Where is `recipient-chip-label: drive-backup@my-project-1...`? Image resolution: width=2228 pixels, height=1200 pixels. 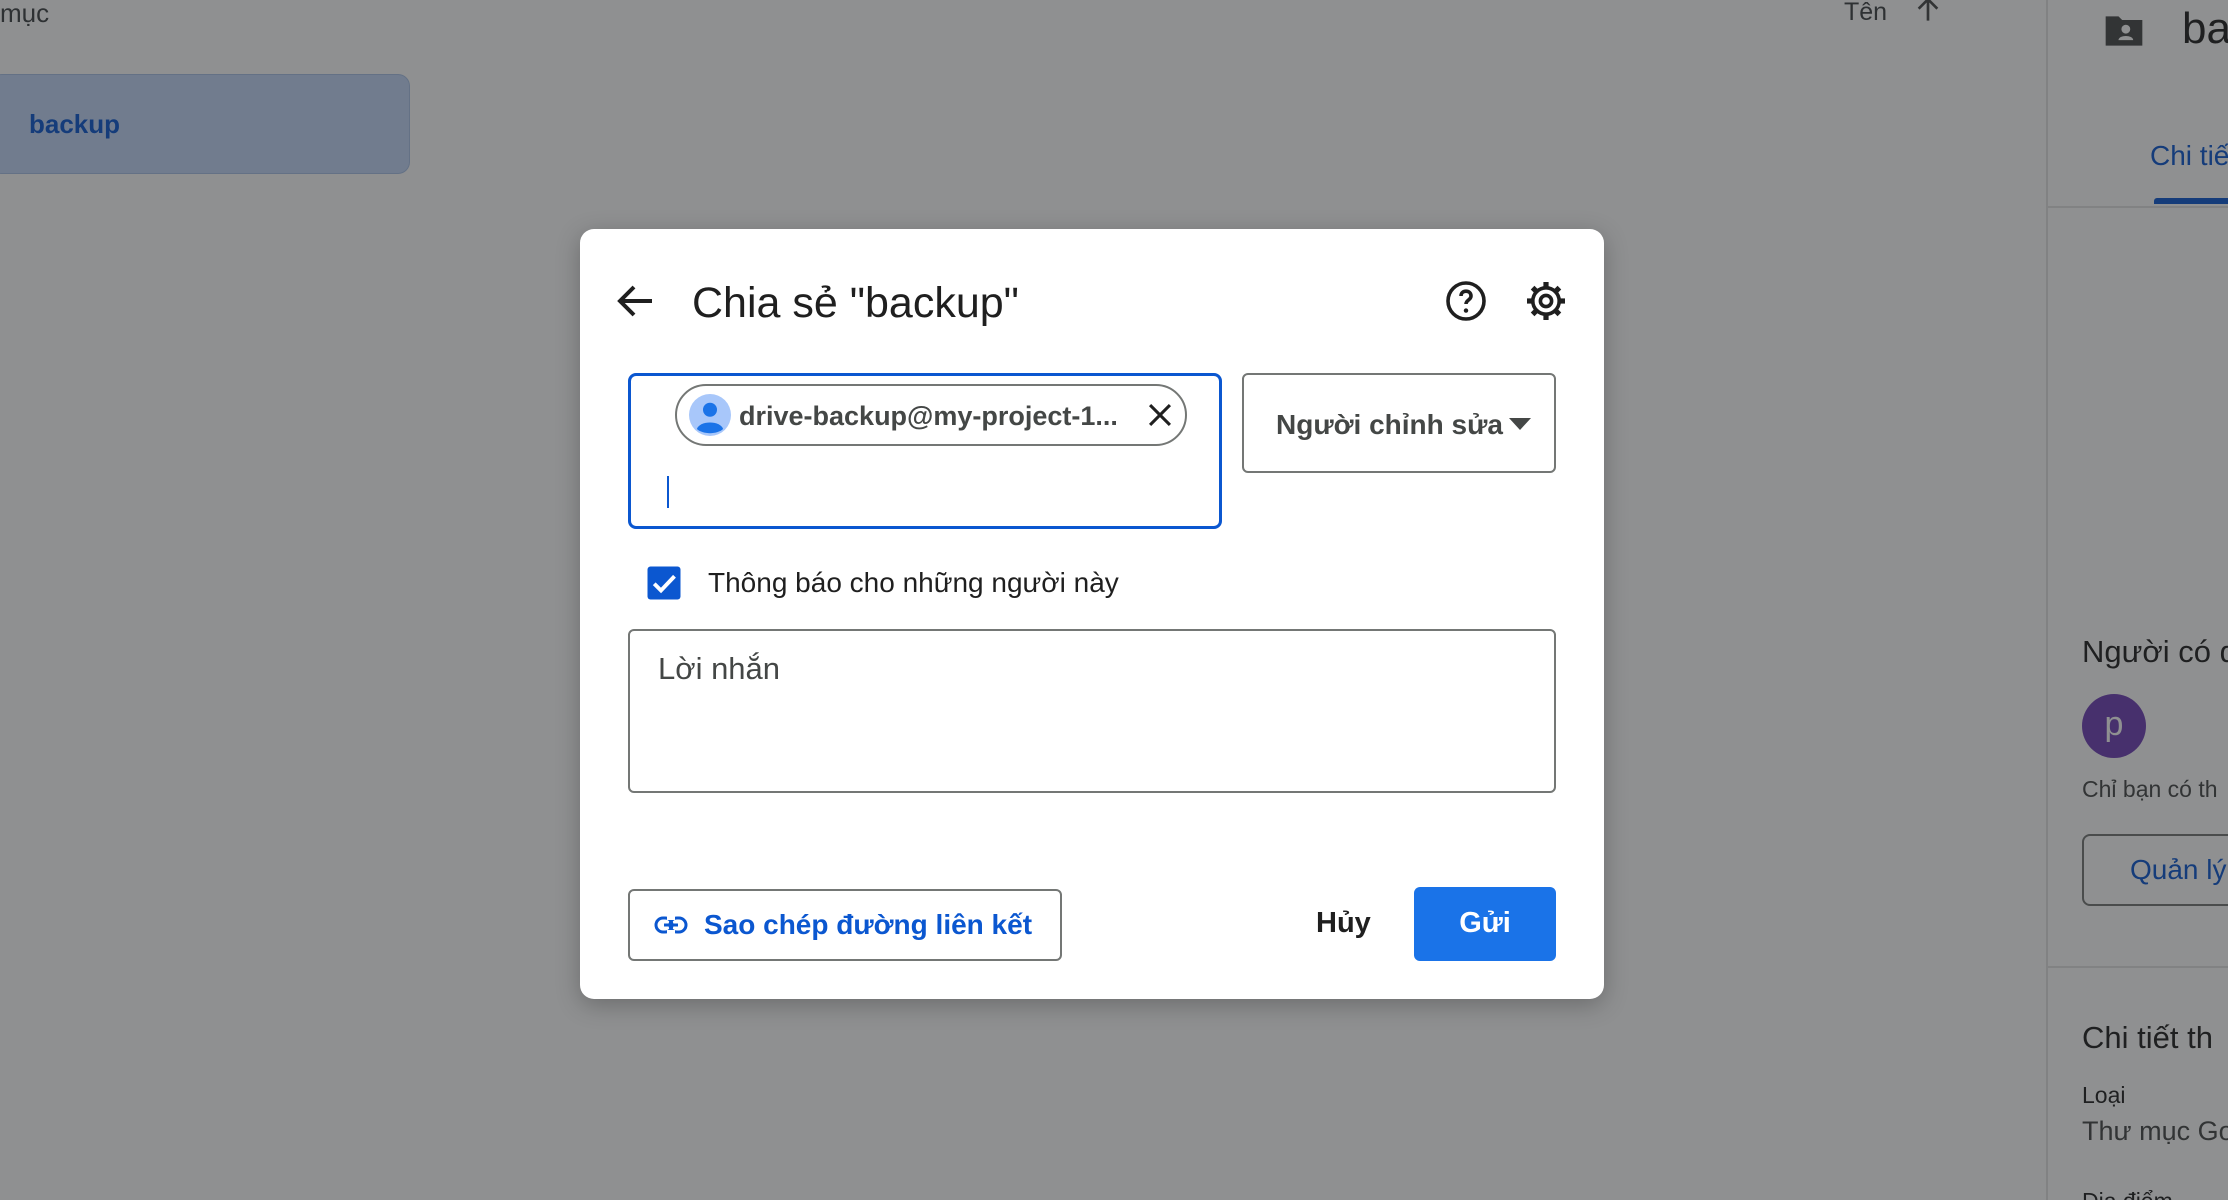
recipient-chip-label: drive-backup@my-project-1... is located at coordinates (928, 416).